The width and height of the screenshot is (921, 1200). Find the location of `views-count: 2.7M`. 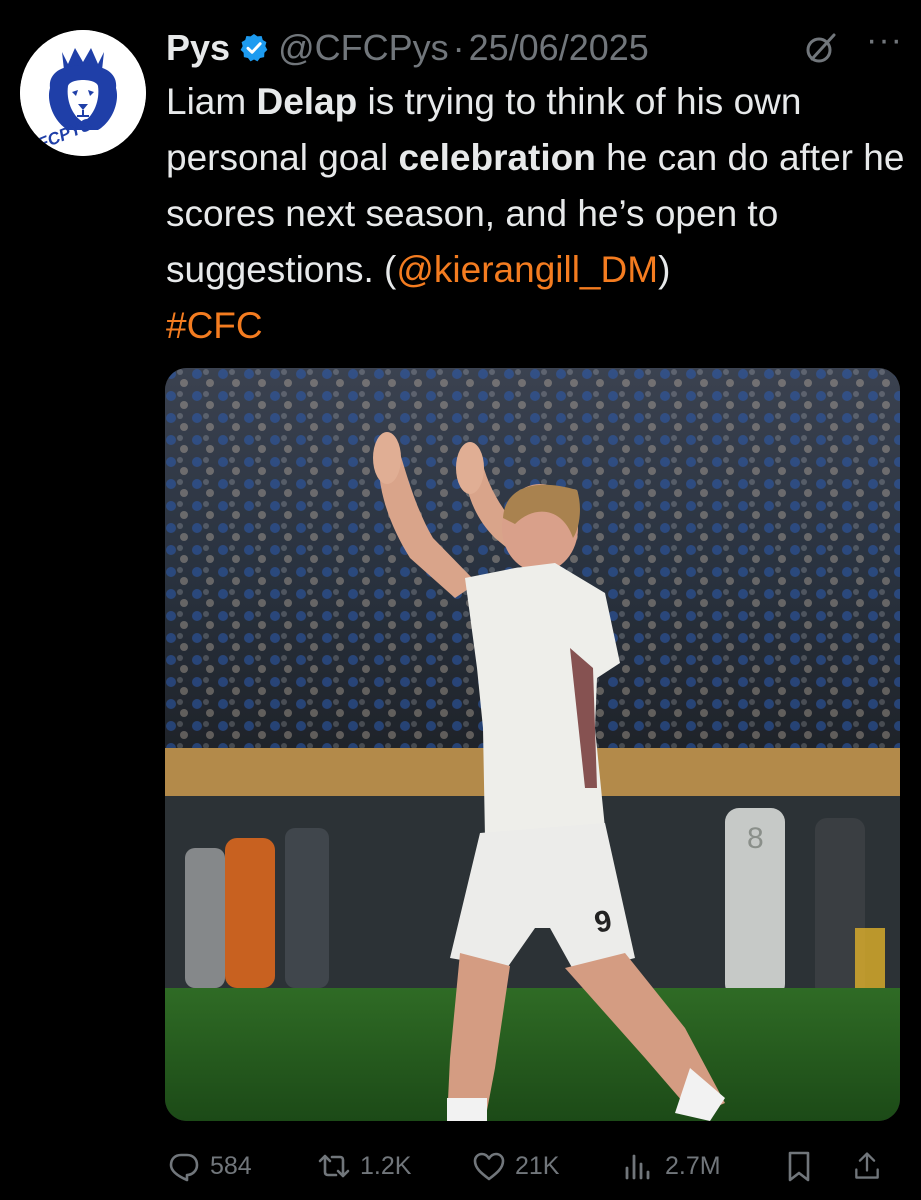

views-count: 2.7M is located at coordinates (693, 1165).